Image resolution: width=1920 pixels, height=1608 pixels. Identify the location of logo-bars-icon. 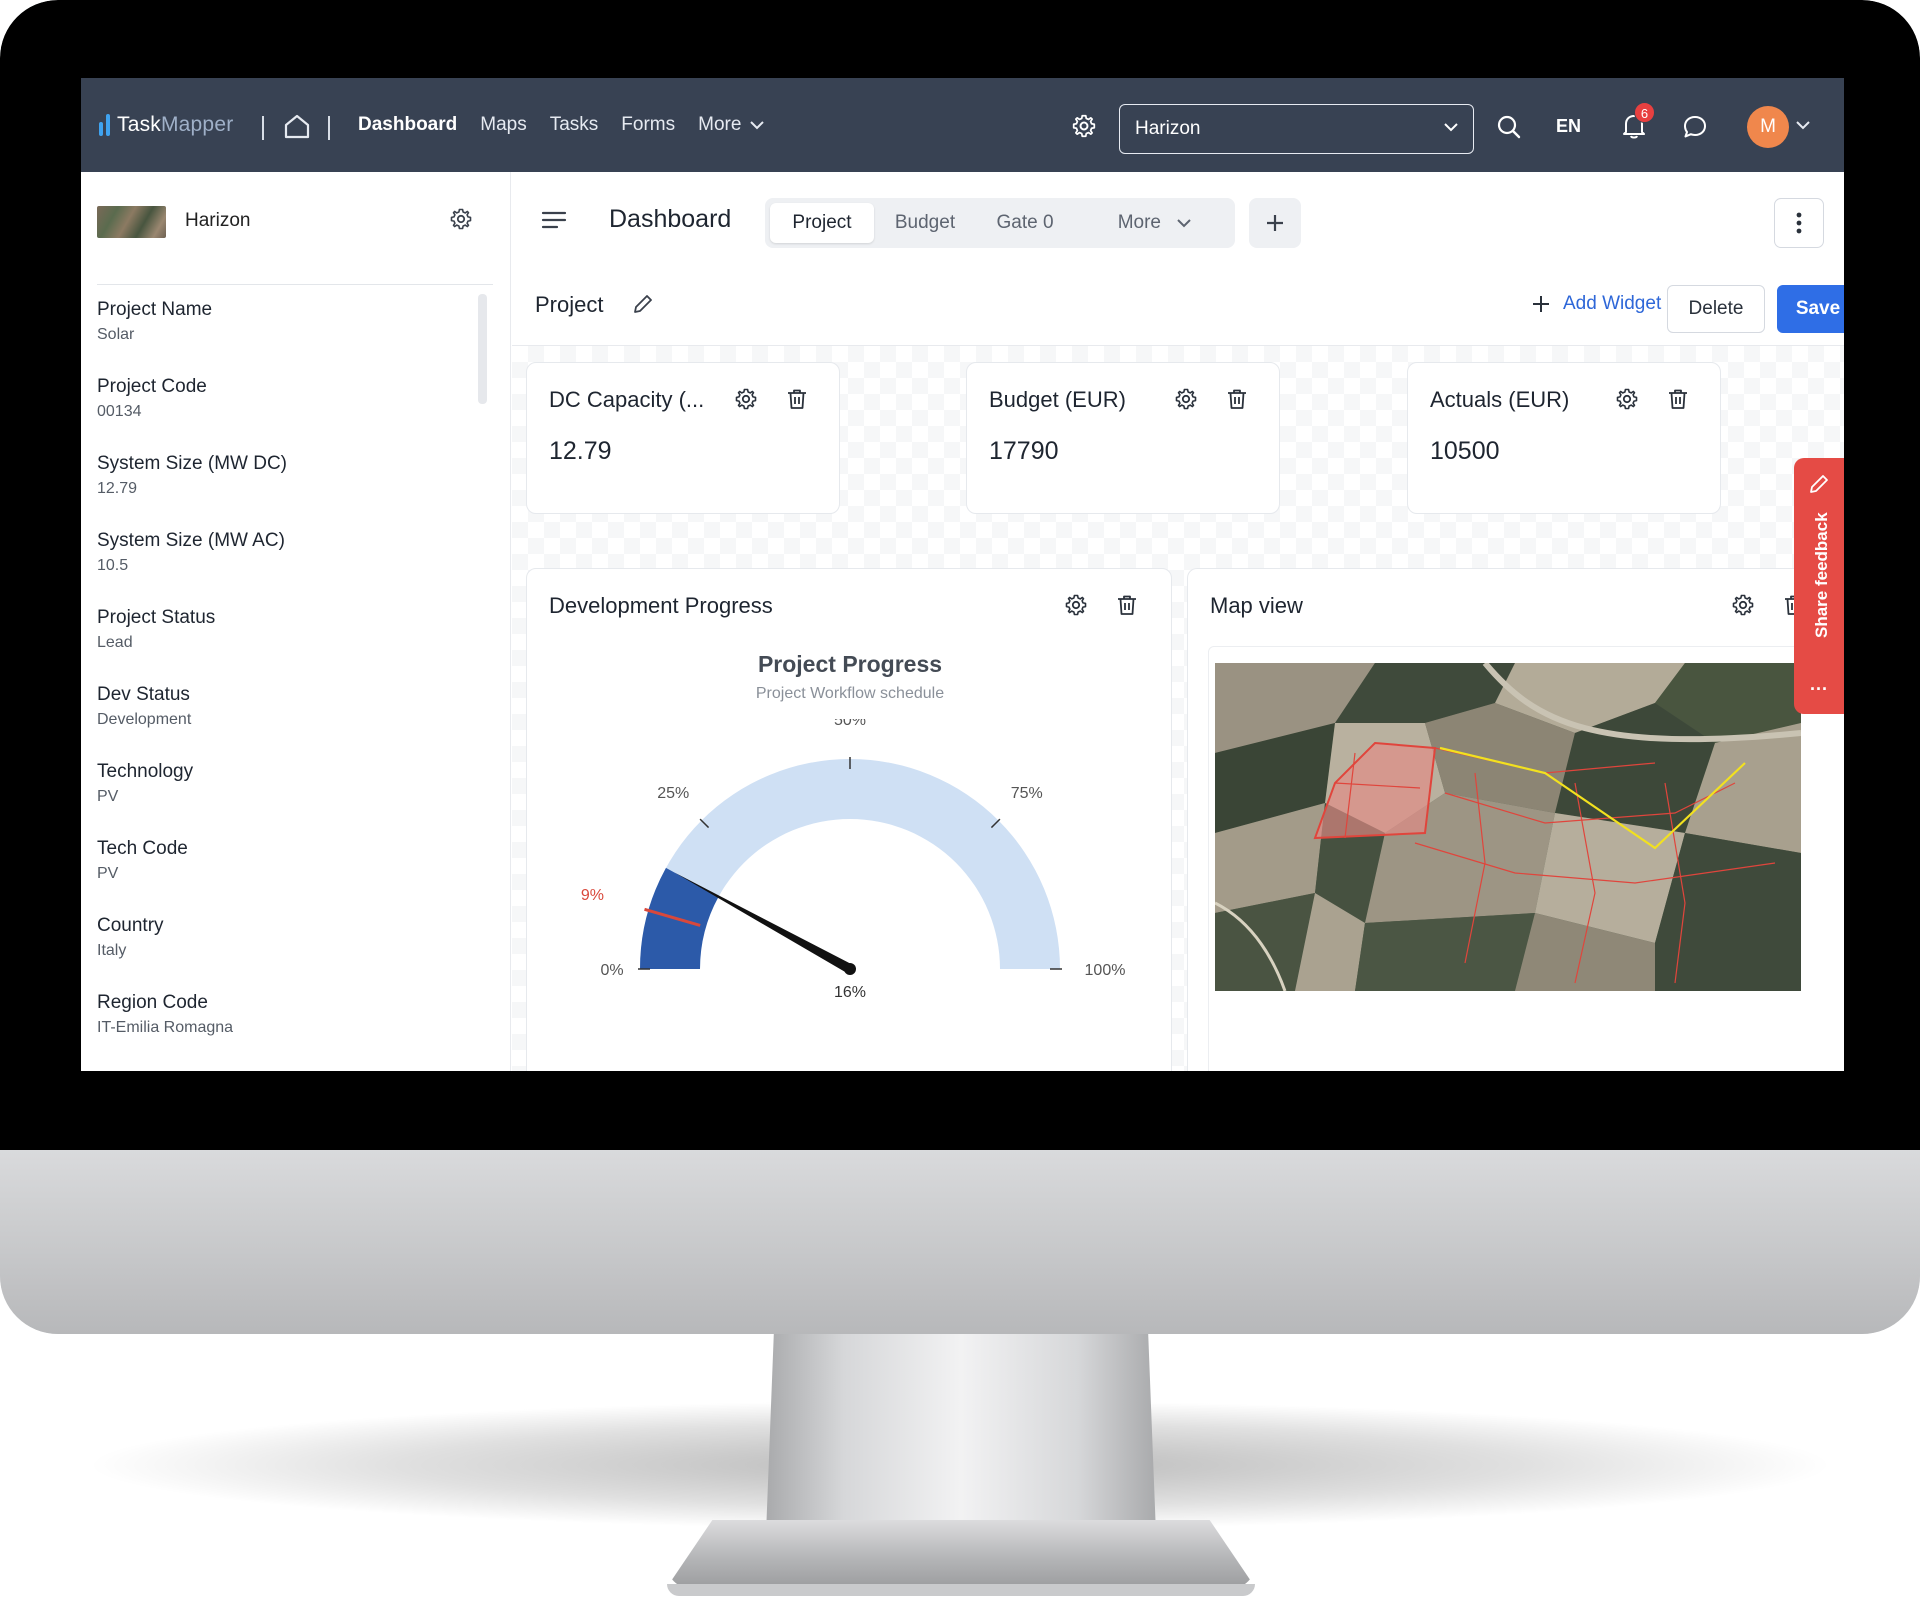
(104, 125).